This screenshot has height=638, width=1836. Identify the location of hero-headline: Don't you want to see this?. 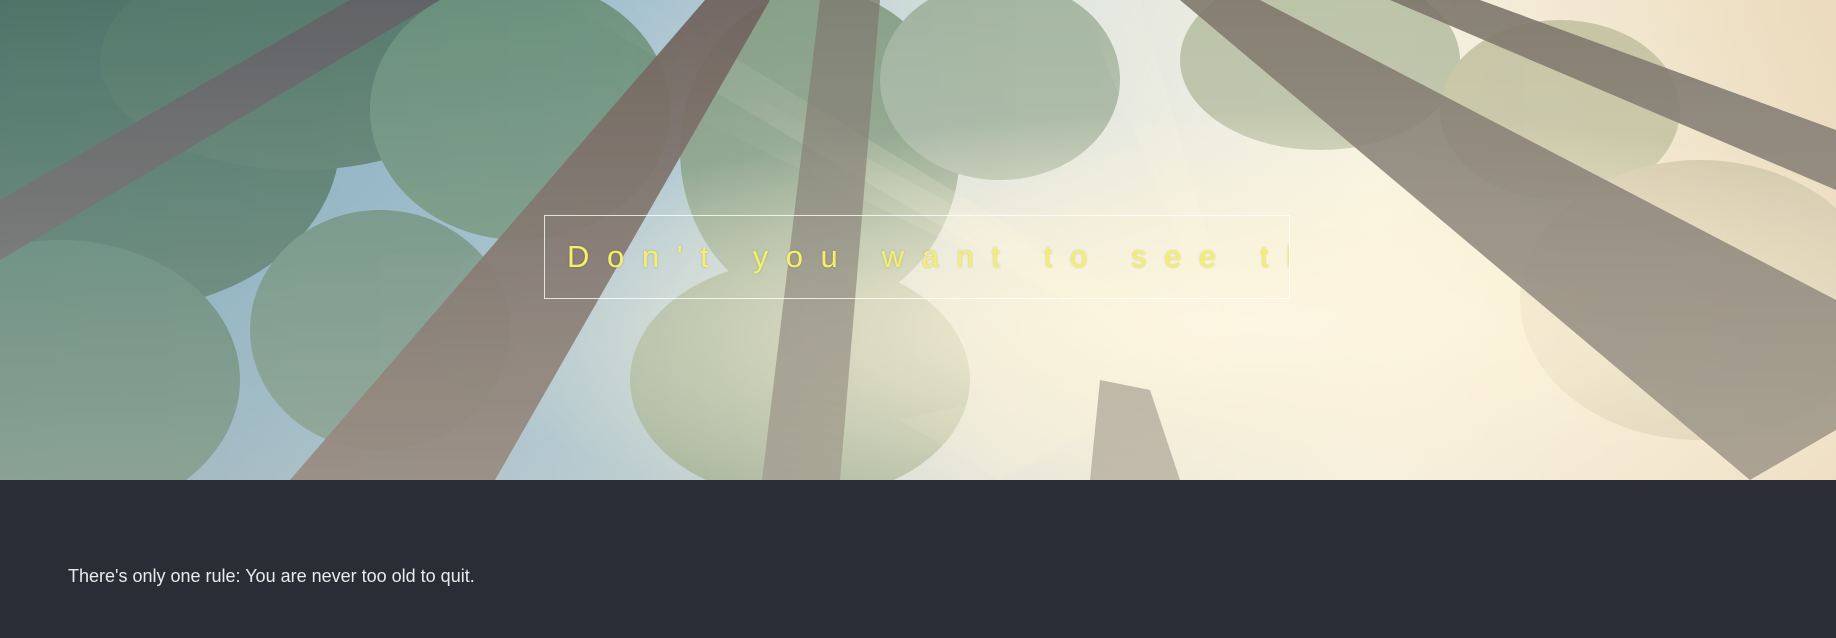
(928, 256).